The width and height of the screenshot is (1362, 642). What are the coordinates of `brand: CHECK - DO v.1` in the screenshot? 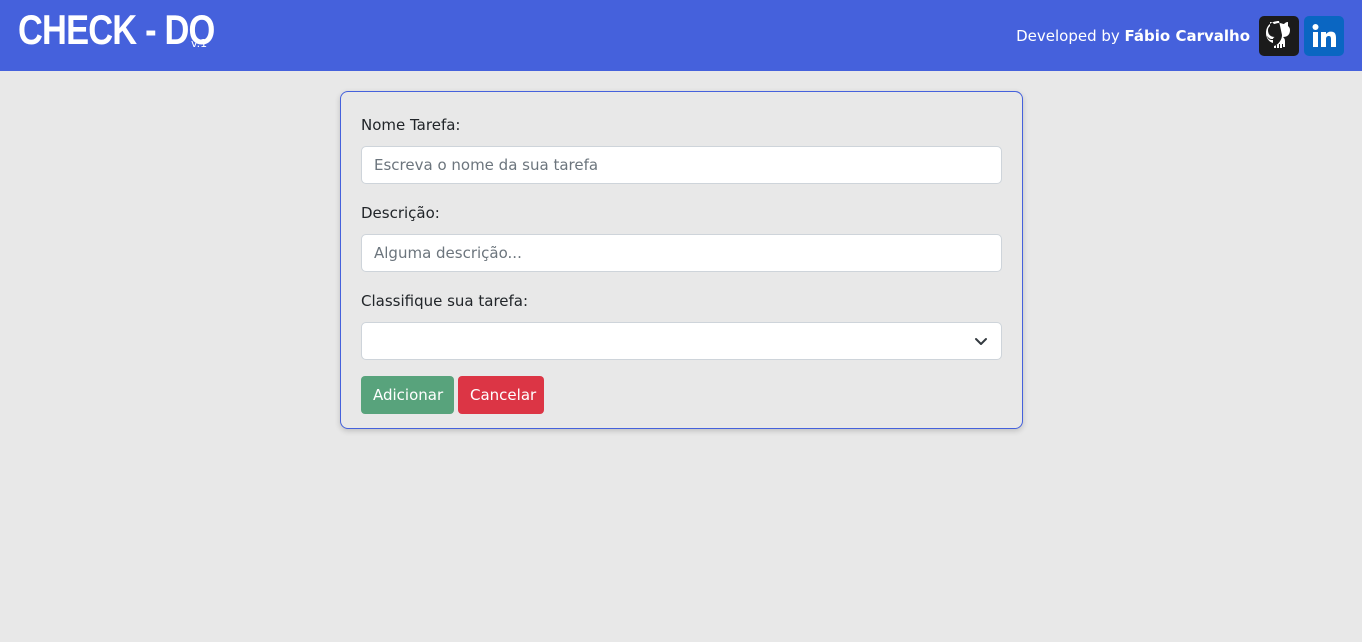 It's located at (116, 35).